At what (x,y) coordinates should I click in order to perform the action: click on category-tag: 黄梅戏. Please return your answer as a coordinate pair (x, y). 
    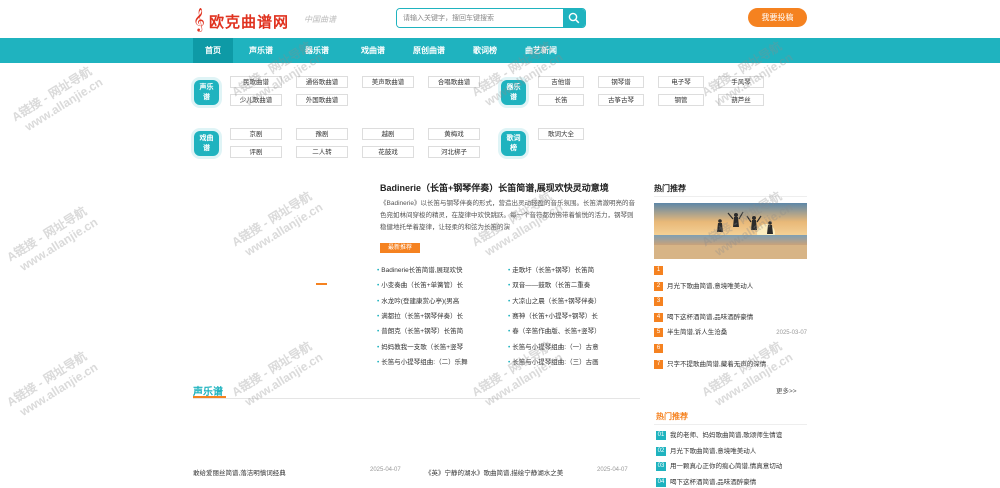
    Looking at the image, I should click on (454, 134).